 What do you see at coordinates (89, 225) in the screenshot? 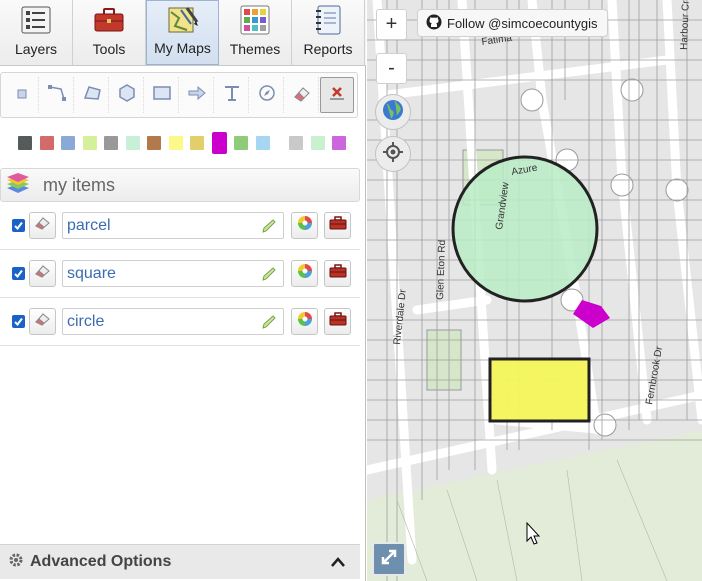
I see `item-name: parcel` at bounding box center [89, 225].